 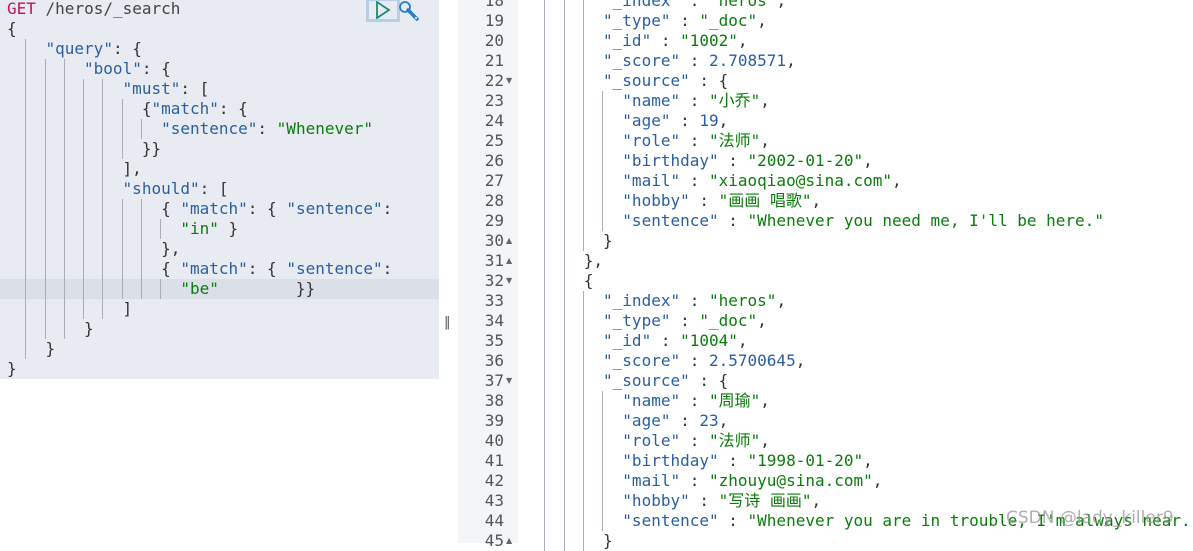 I want to click on json-key: "must", so click(x=151, y=88).